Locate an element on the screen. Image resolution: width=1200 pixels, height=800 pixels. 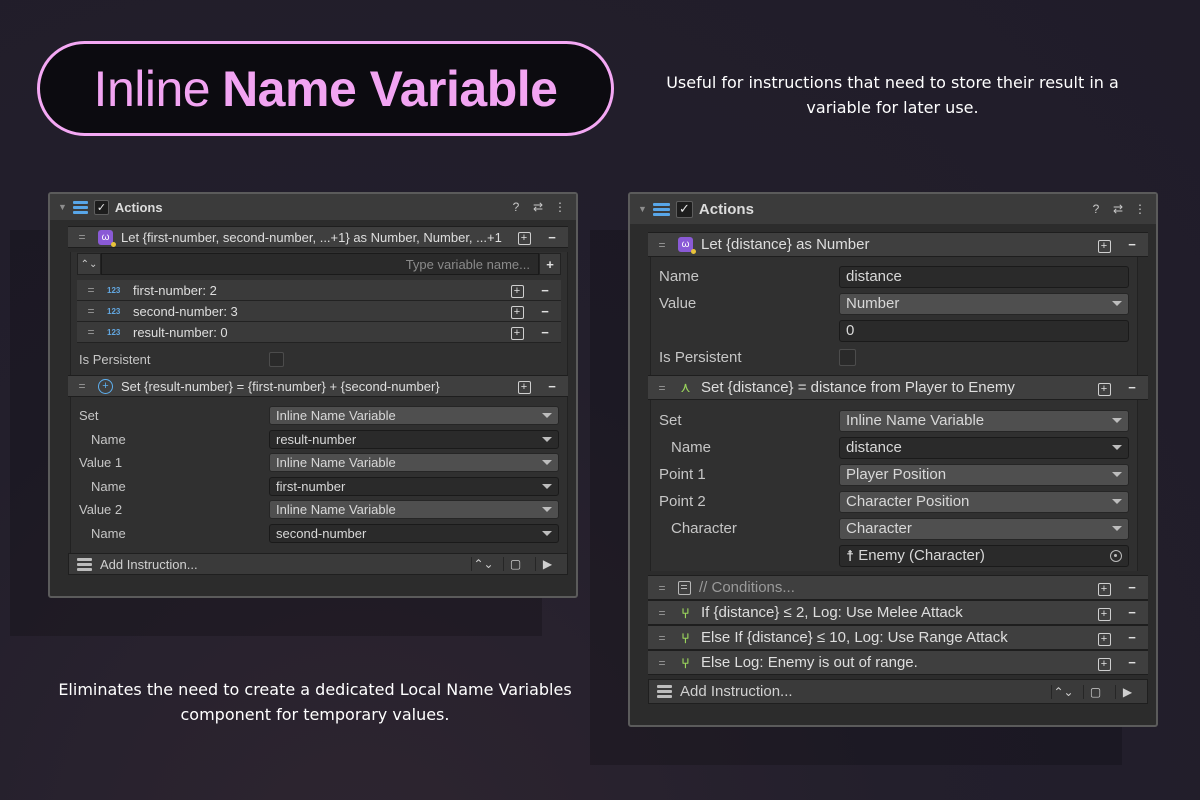
property-dropdown: Character Position is located at coordinates (984, 501).